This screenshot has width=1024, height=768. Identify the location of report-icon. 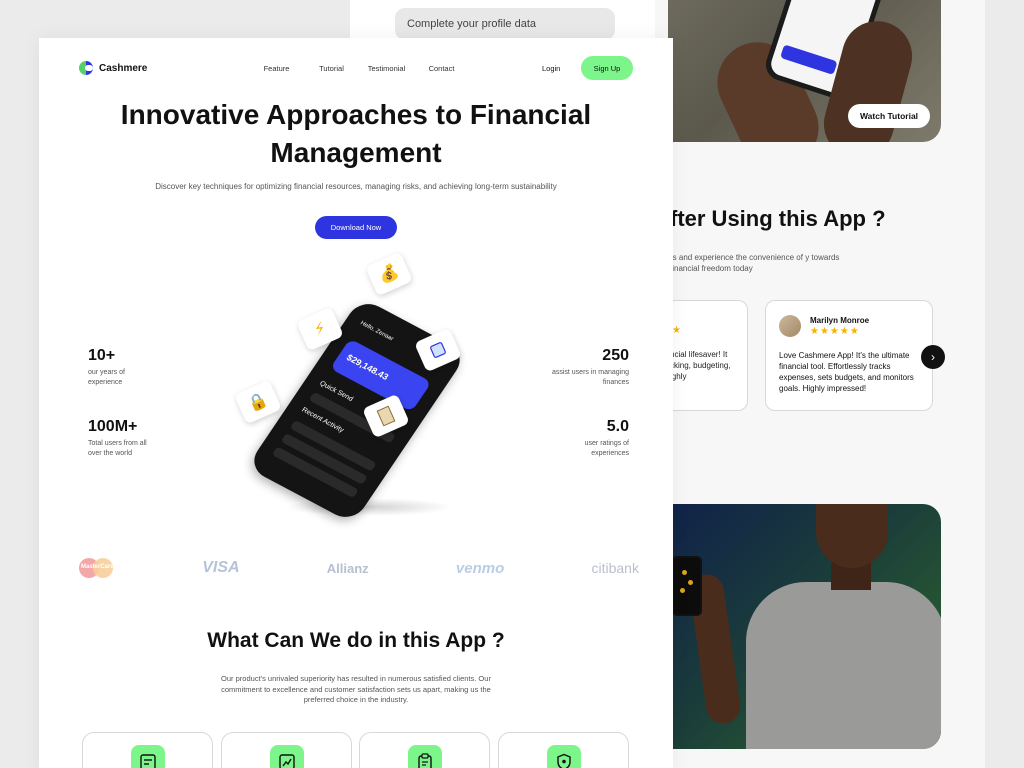
(148, 756).